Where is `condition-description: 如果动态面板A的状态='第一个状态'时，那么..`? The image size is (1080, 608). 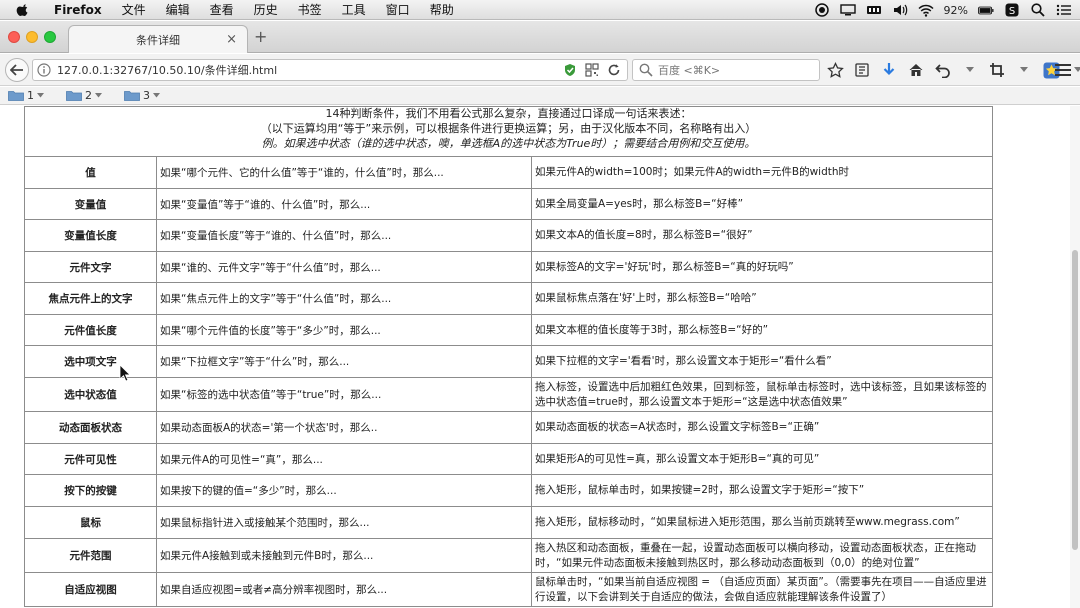 condition-description: 如果动态面板A的状态='第一个状态'时，那么.. is located at coordinates (344, 427).